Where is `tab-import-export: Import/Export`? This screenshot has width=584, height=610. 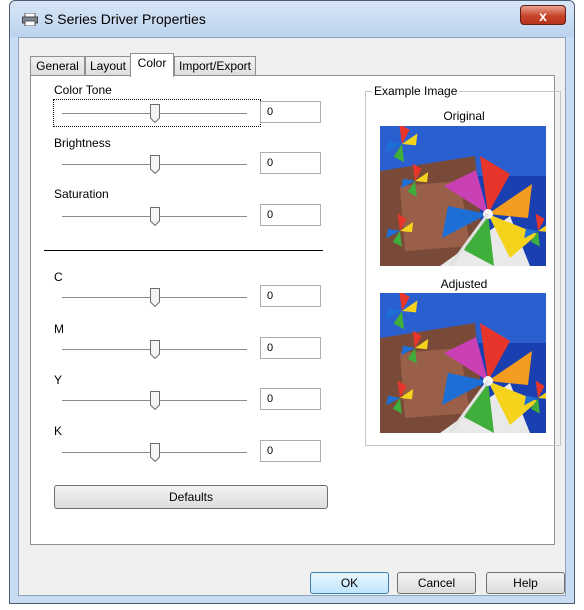
tab-import-export: Import/Export is located at coordinates (215, 66).